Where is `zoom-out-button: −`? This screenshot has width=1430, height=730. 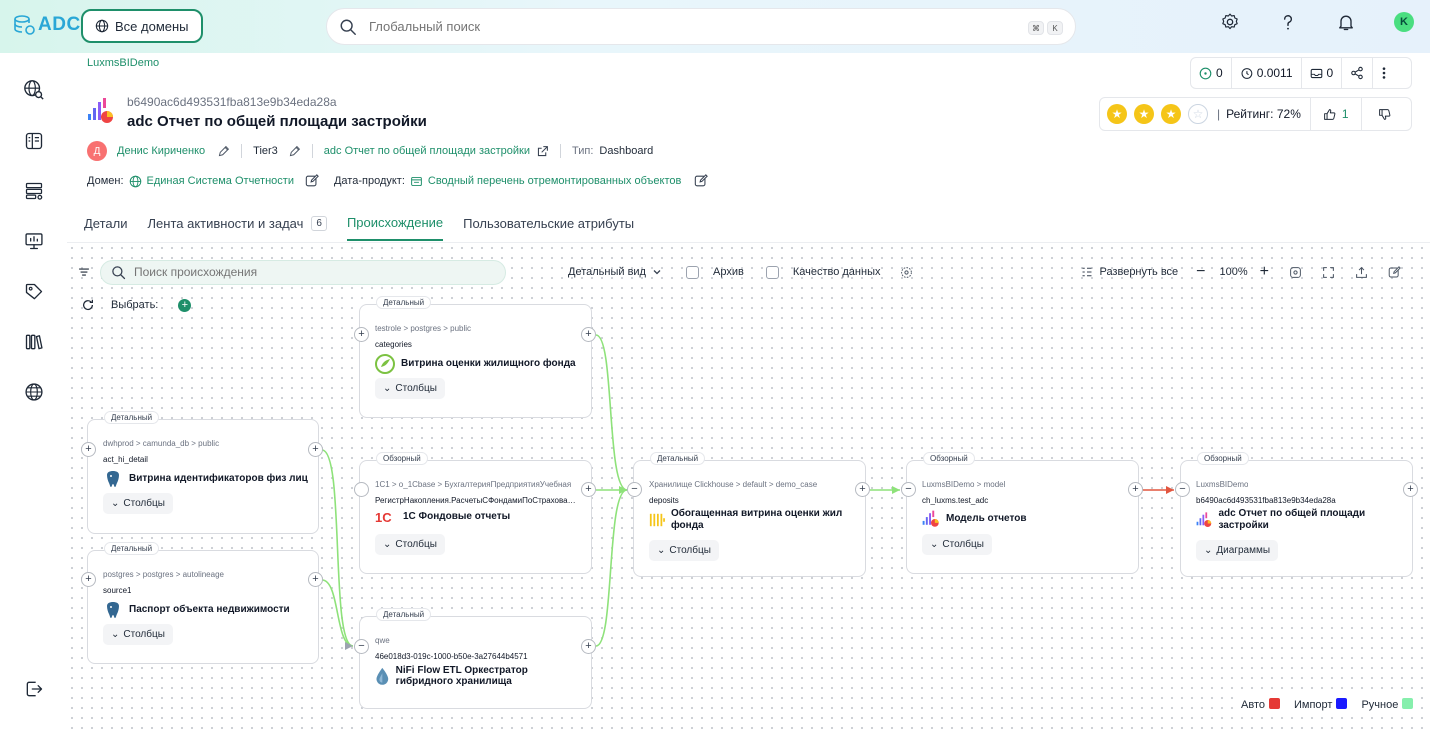
zoom-out-button: − is located at coordinates (1200, 272).